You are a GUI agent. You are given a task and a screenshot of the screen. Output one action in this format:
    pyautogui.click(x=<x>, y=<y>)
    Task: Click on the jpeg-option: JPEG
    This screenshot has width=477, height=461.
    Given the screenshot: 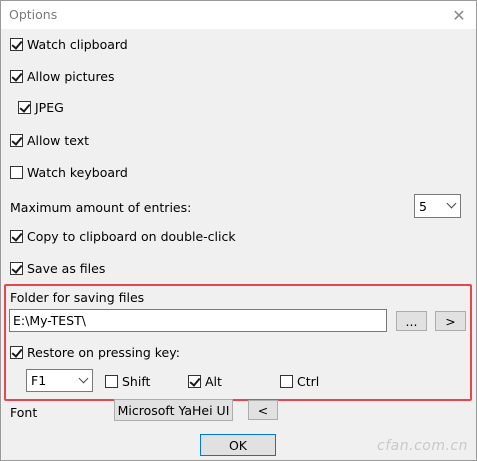 What is the action you would take?
    pyautogui.click(x=41, y=107)
    